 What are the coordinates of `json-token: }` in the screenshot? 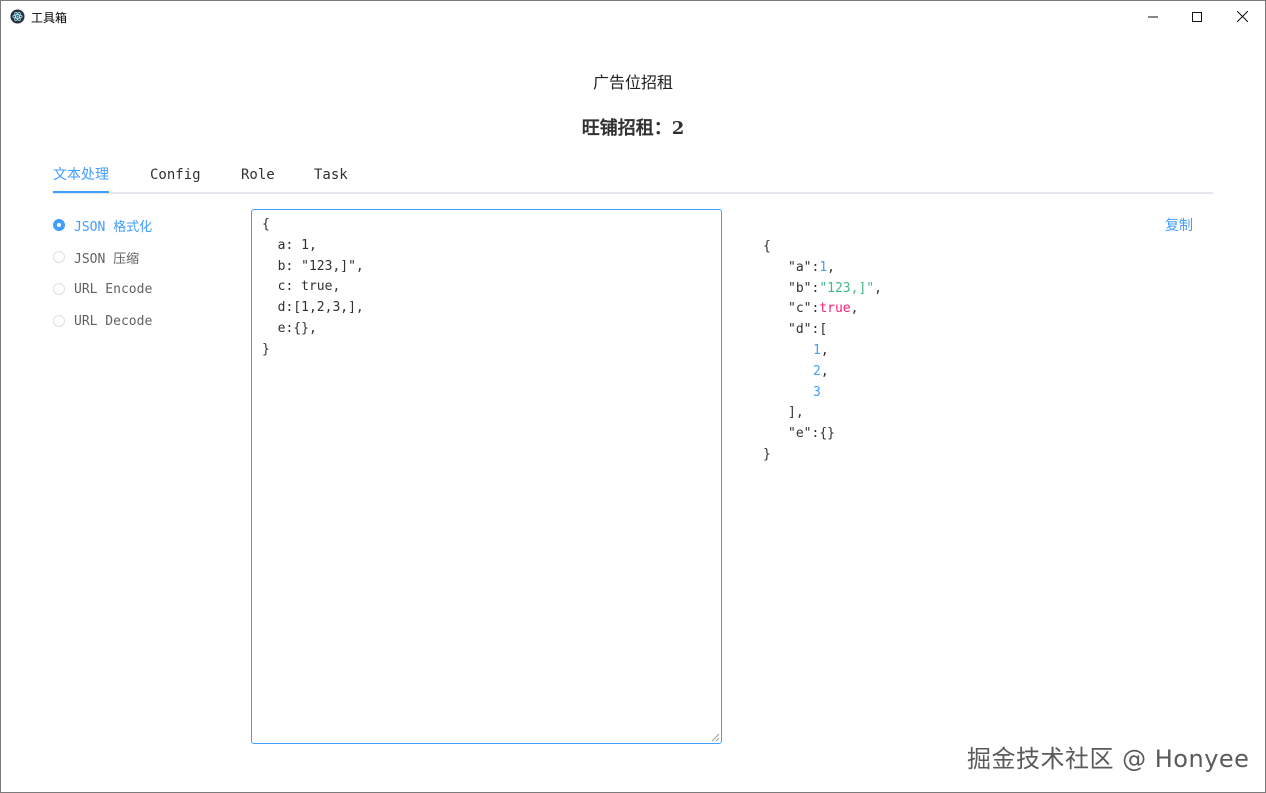 It's located at (767, 454).